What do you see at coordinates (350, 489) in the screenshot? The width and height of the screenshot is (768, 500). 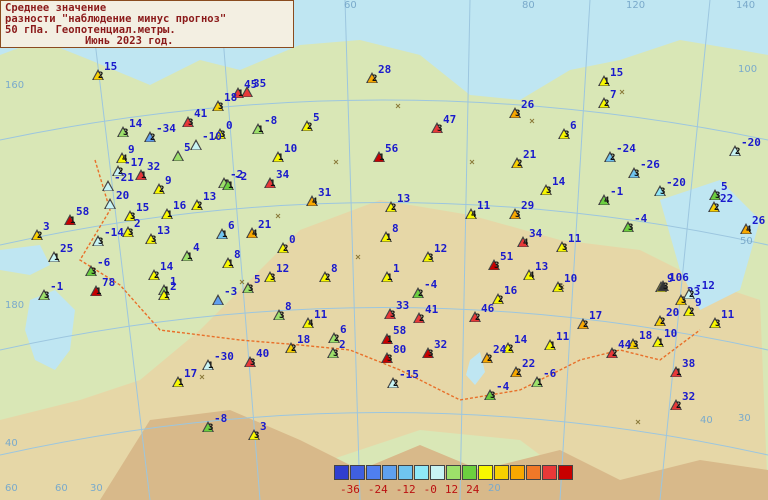 I see `legend-label: -36` at bounding box center [350, 489].